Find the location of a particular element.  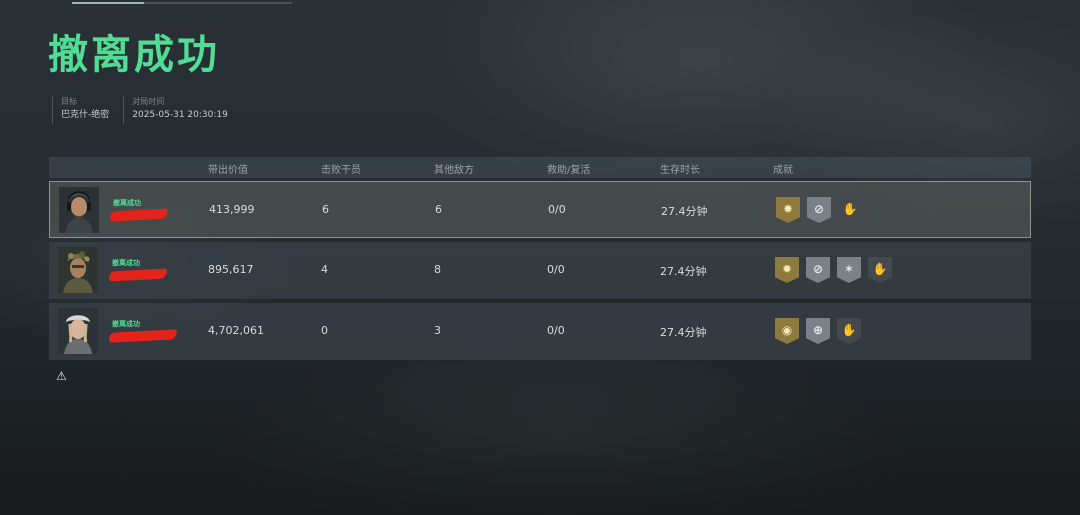

header-survive: 生存时长 is located at coordinates (680, 170).